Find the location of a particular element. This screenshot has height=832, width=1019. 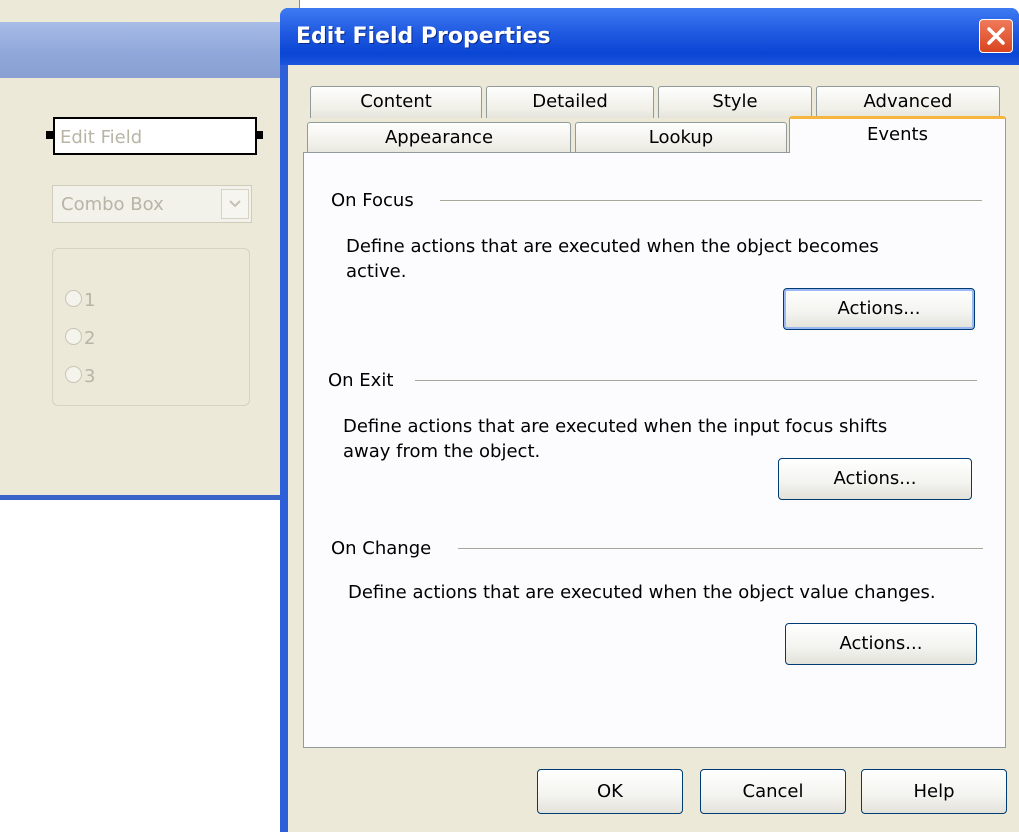

tab-style: Style is located at coordinates (735, 102).